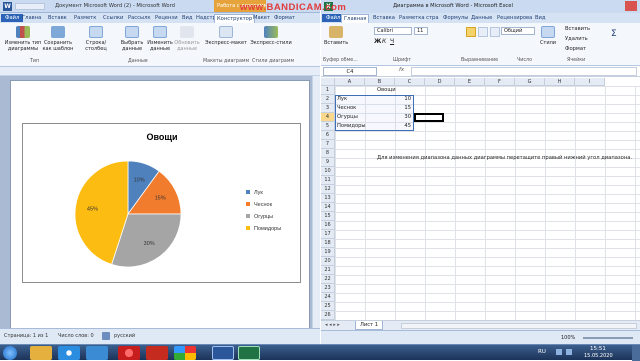 This screenshot has width=640, height=361. What do you see at coordinates (187, 18) in the screenshot?
I see `tab-view: Вид` at bounding box center [187, 18].